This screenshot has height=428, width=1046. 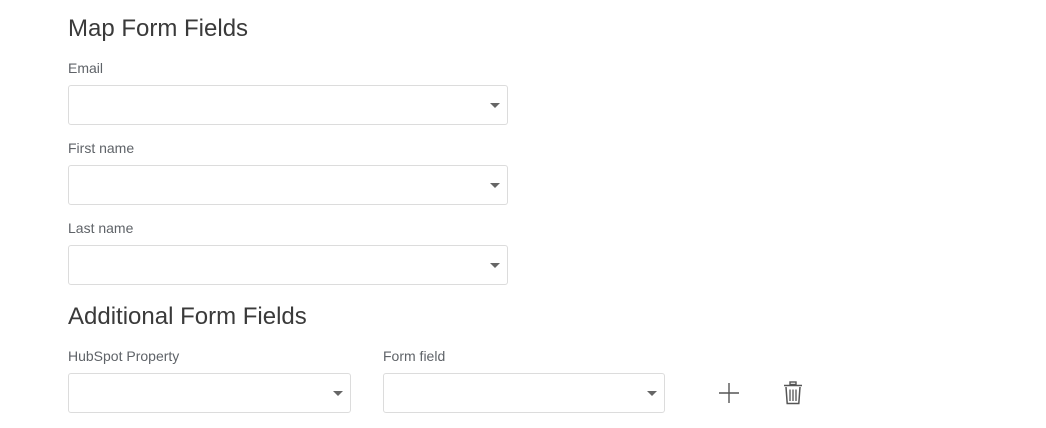 I want to click on delete-field-button, so click(x=793, y=393).